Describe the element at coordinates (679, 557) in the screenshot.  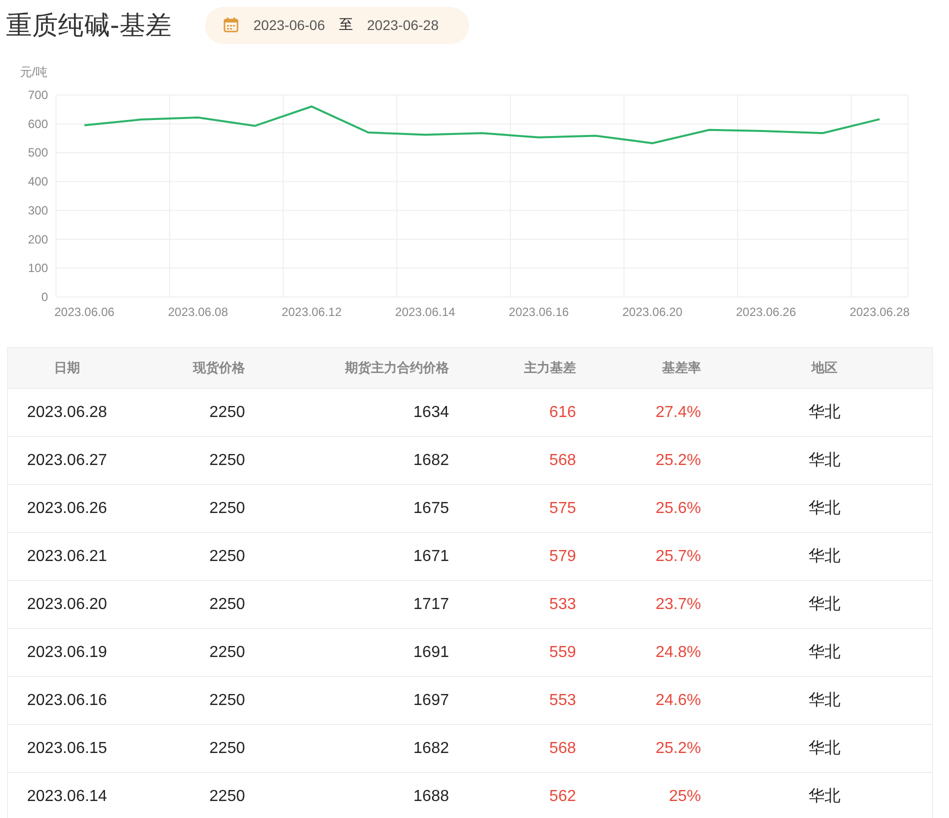
I see `table-cell-text: 25.7%` at that location.